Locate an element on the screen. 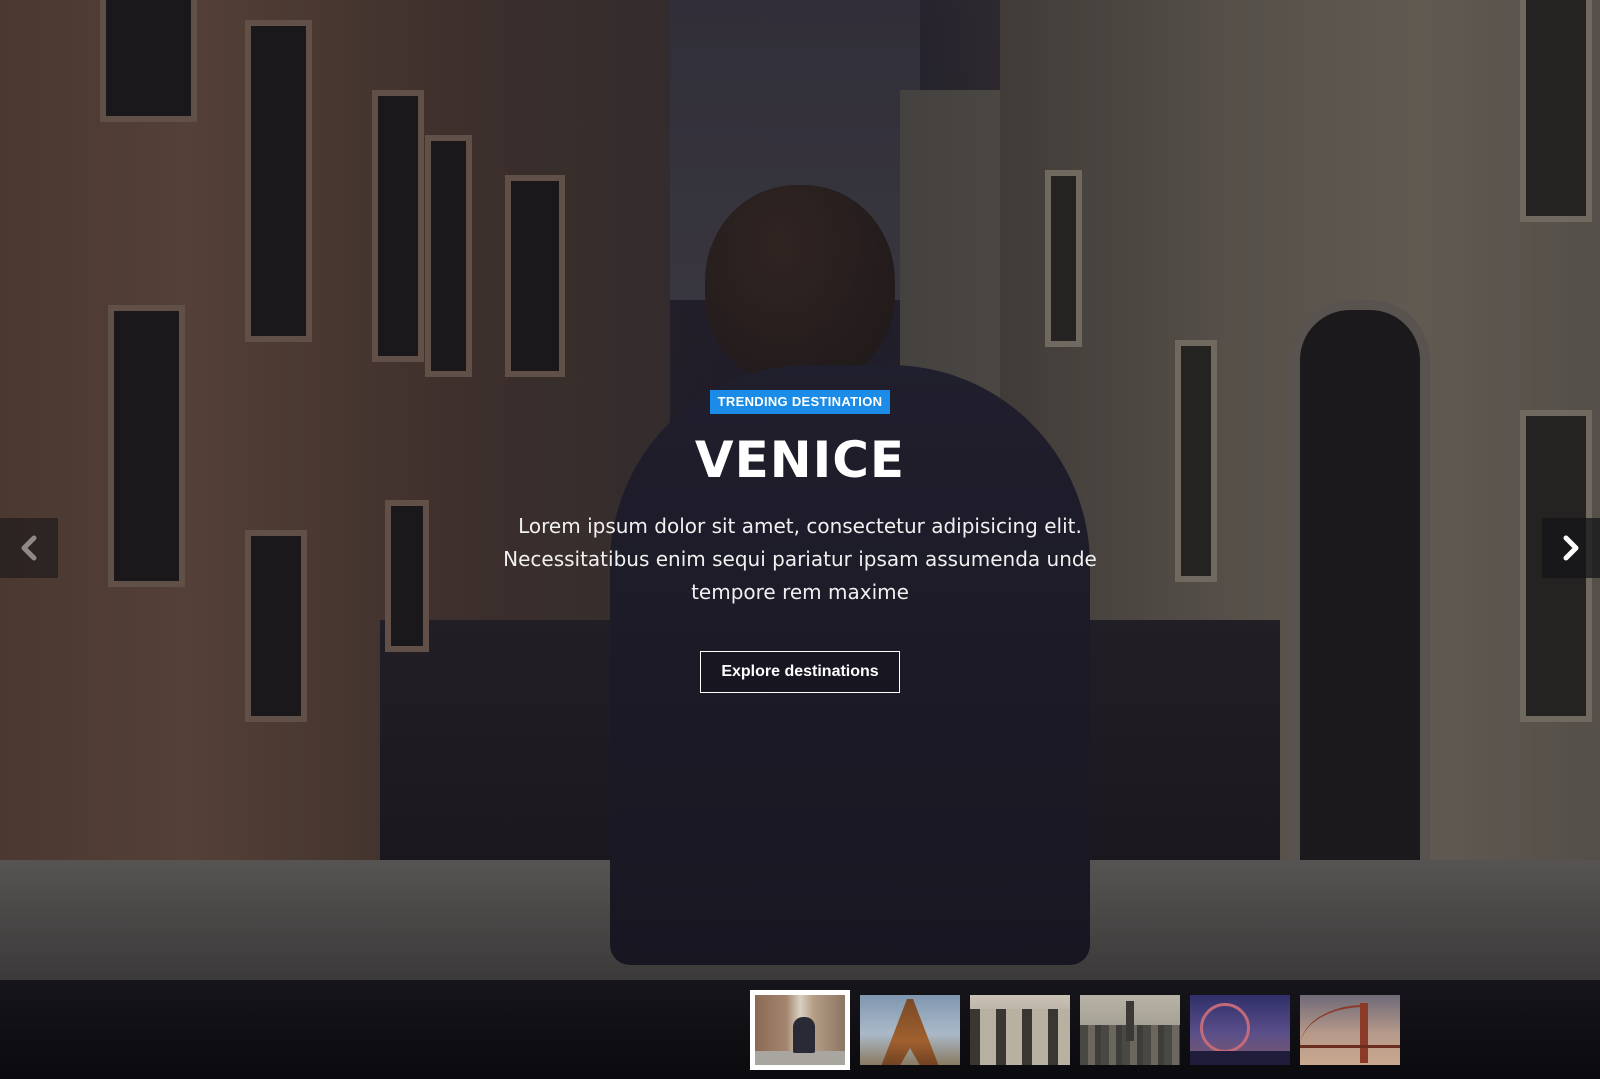  prev-slide-button is located at coordinates (29, 548).